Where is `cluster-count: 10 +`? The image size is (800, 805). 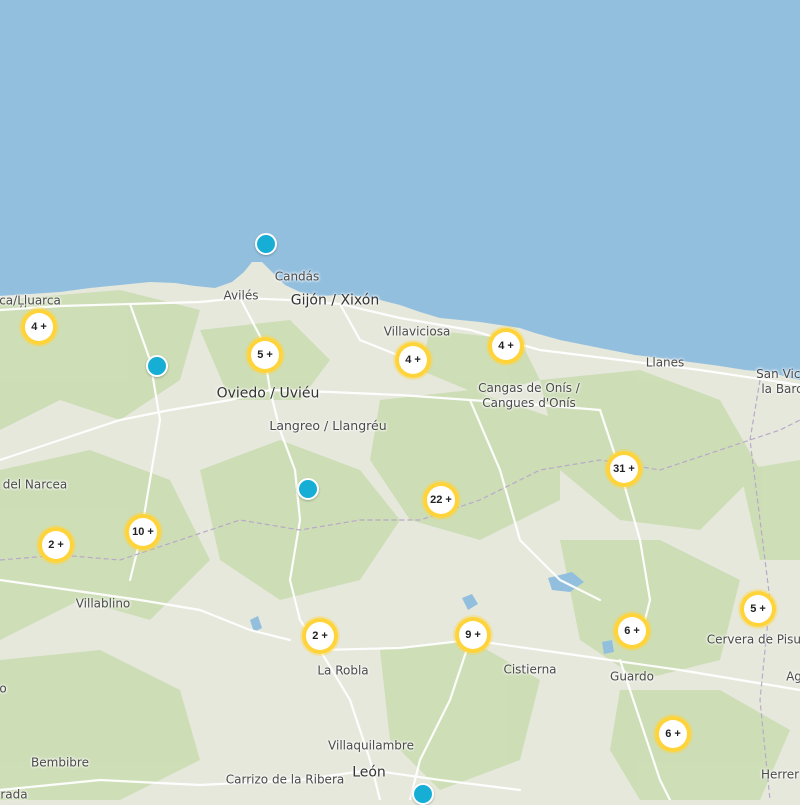
cluster-count: 10 + is located at coordinates (143, 532).